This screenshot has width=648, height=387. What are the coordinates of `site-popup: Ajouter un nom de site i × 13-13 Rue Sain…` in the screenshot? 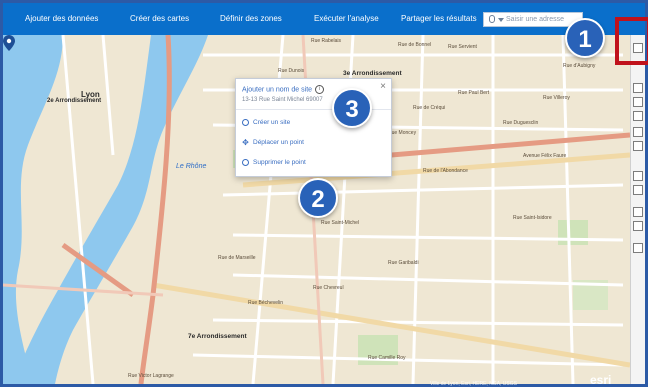 It's located at (313, 127).